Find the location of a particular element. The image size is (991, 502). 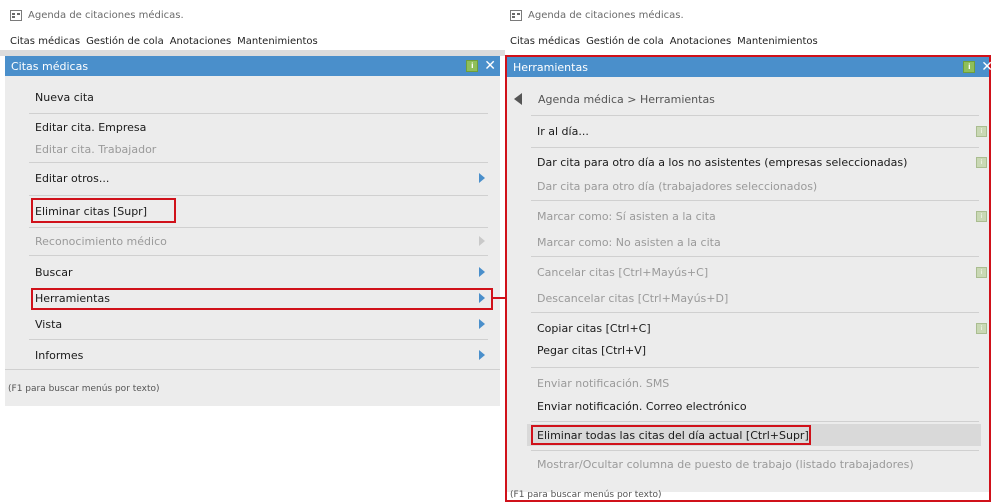

menu-item-descancelar-citas: Descancelar citas [Ctrl+Mayús+D] is located at coordinates (748, 298).